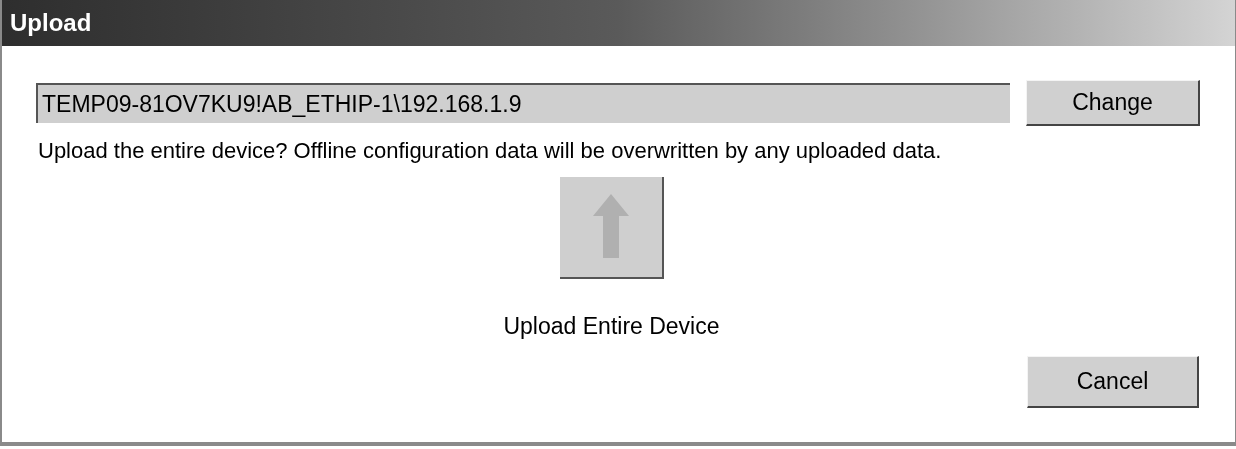 The width and height of the screenshot is (1236, 449). What do you see at coordinates (51, 23) in the screenshot?
I see `window-title: Upload` at bounding box center [51, 23].